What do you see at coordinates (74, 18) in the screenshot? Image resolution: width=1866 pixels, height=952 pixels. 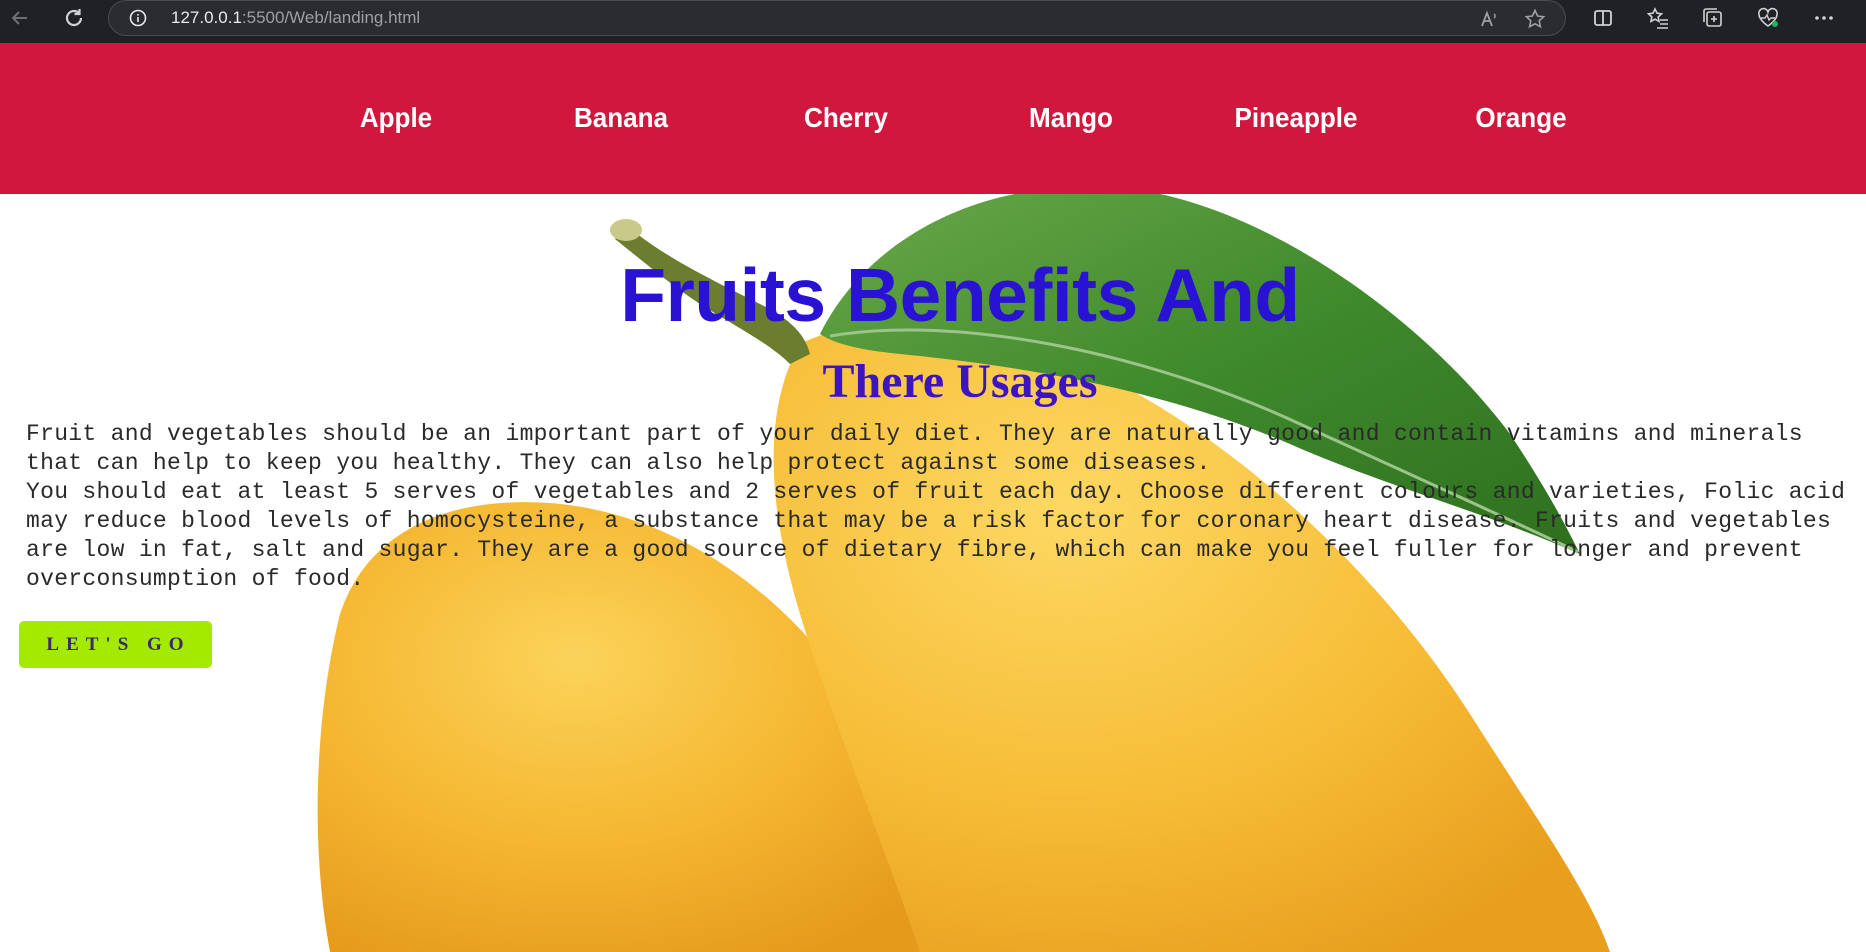 I see `refresh-icon` at bounding box center [74, 18].